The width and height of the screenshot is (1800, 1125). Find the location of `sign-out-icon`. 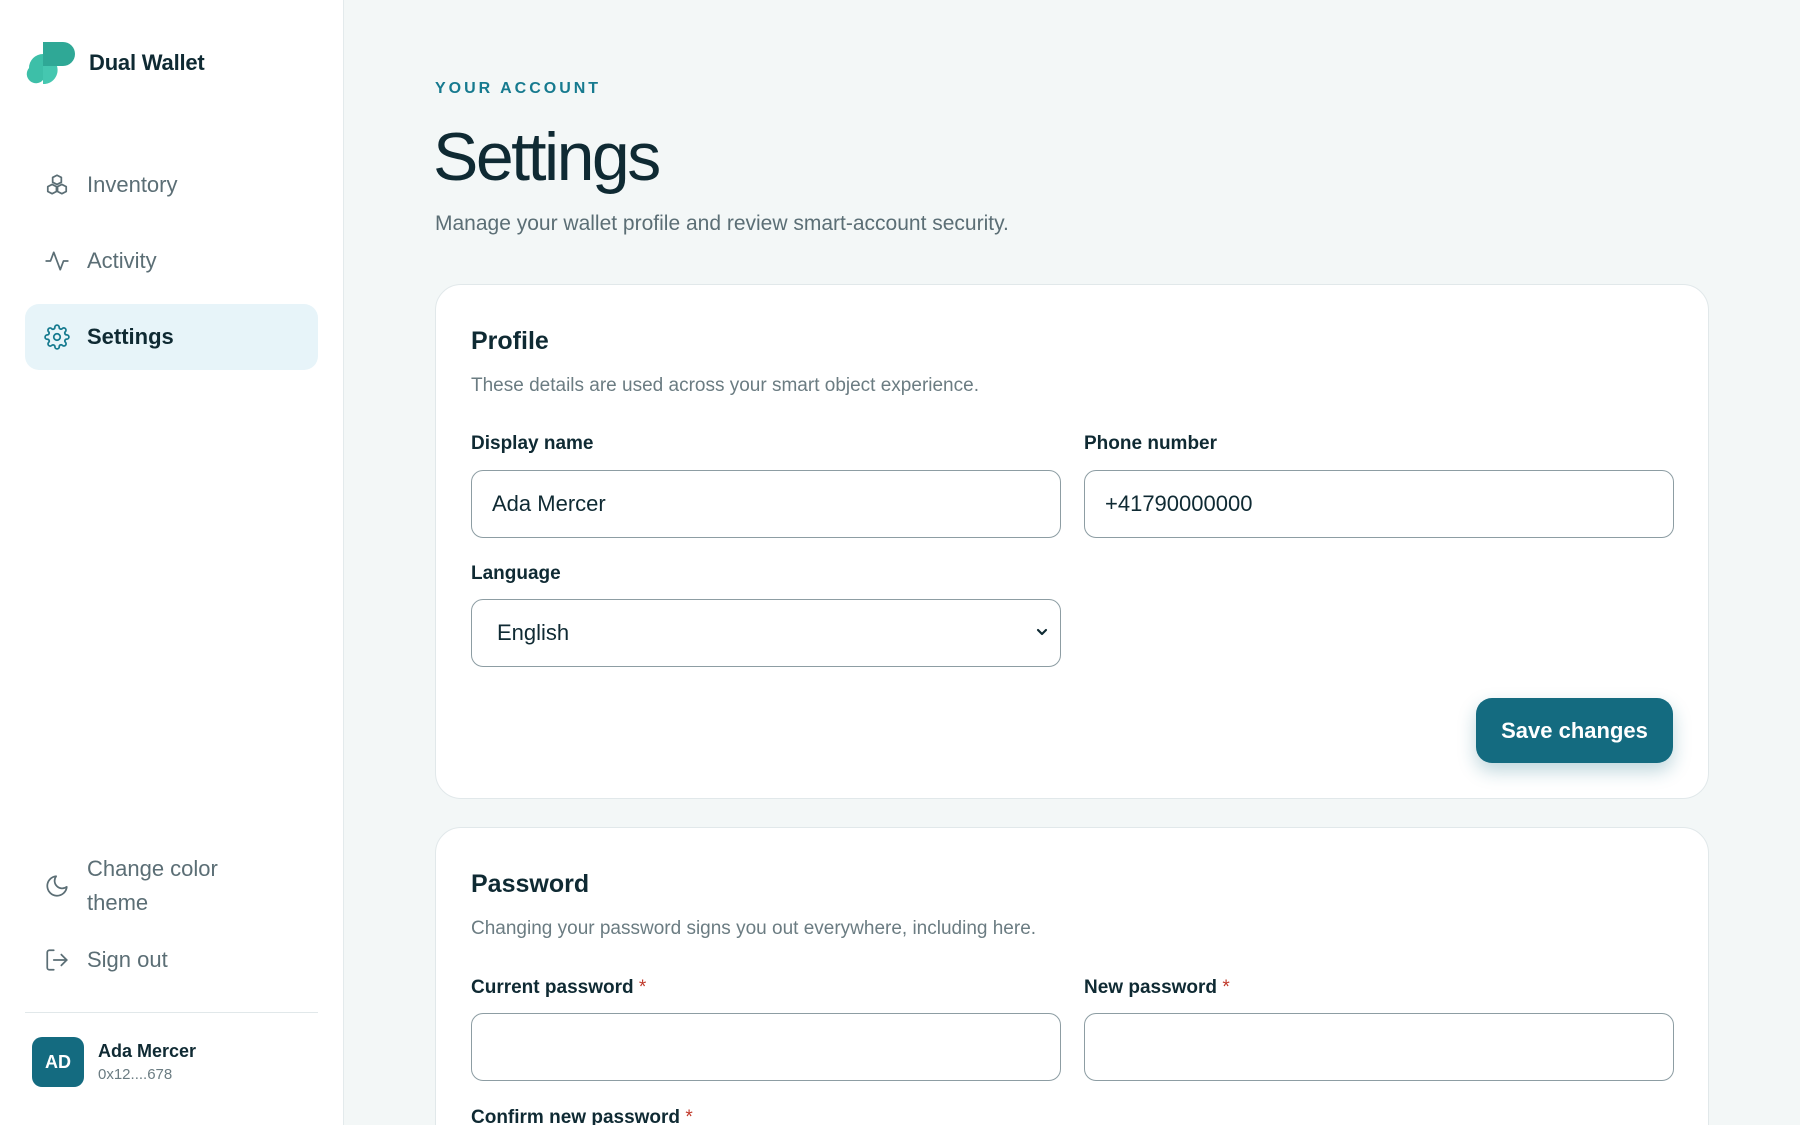

sign-out-icon is located at coordinates (57, 960).